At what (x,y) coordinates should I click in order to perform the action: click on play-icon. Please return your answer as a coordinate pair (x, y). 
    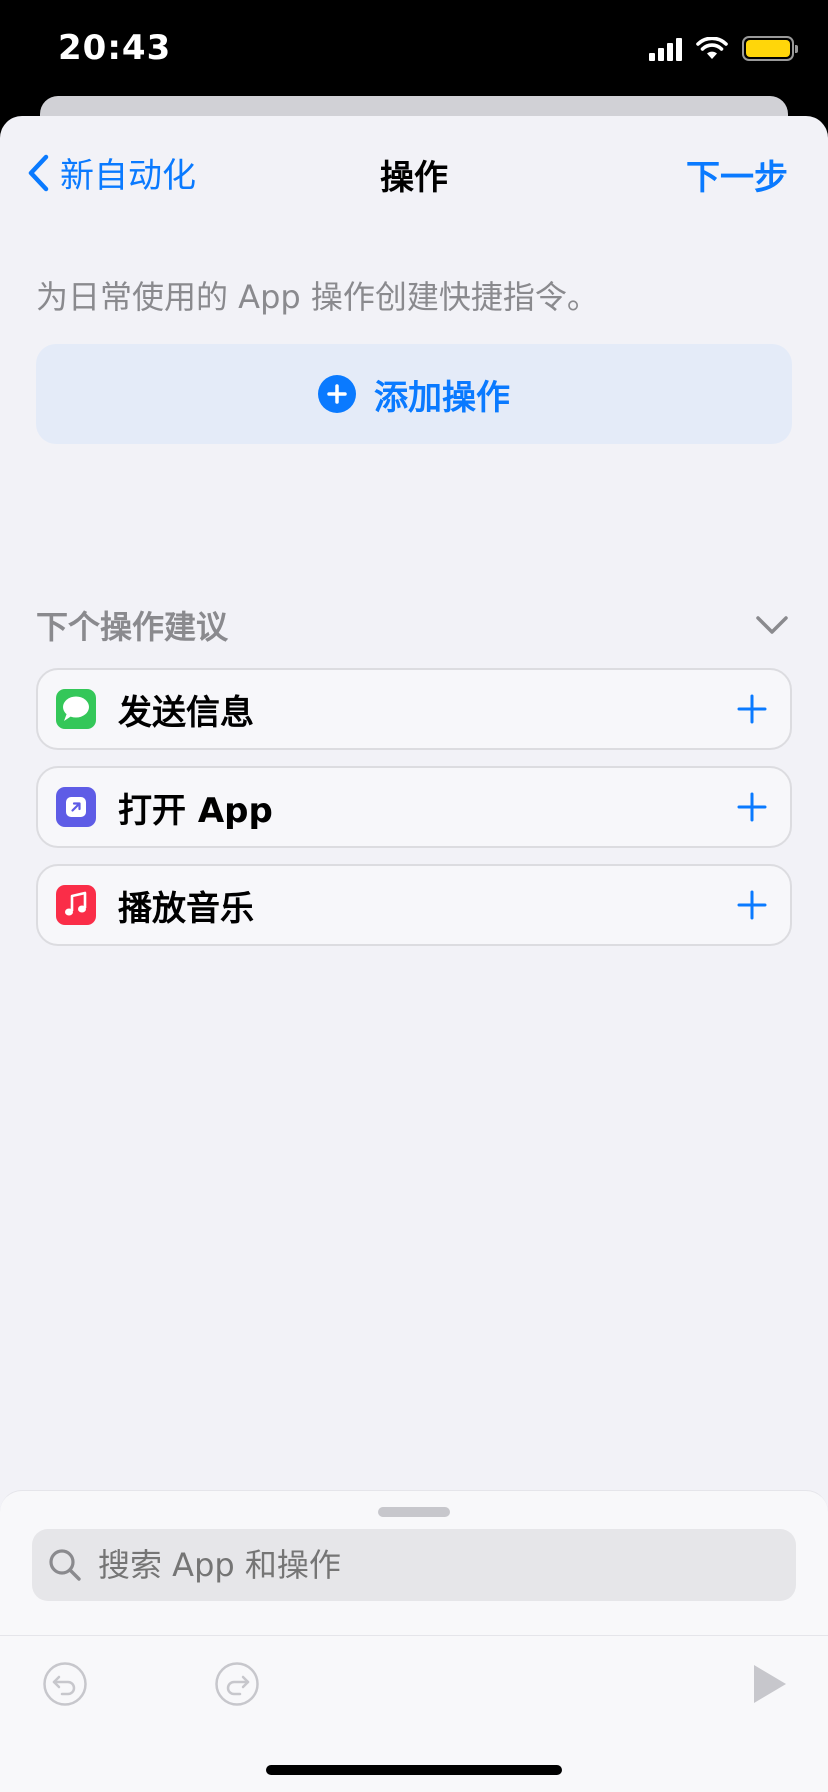
    Looking at the image, I should click on (770, 1684).